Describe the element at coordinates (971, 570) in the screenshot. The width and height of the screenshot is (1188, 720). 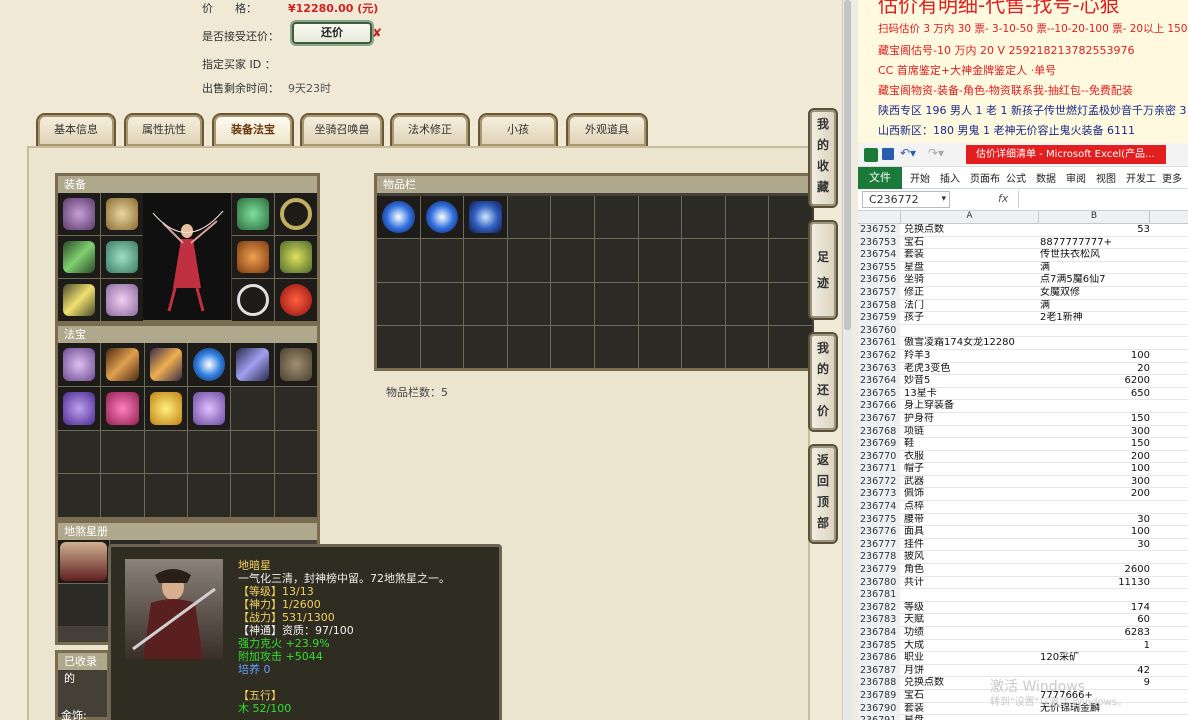
I see `cell-a: 角色` at that location.